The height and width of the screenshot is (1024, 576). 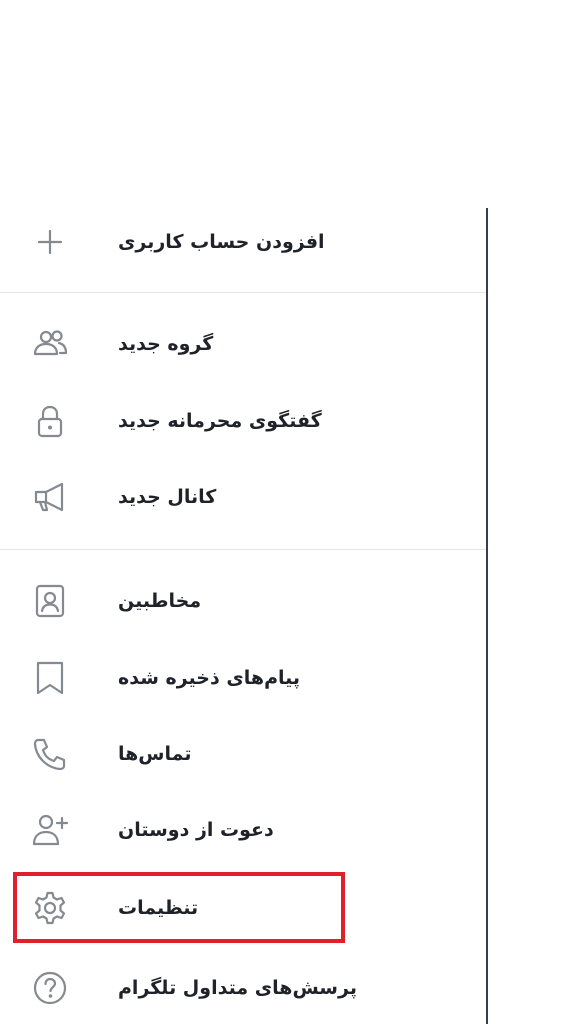 What do you see at coordinates (158, 908) in the screenshot?
I see `menu-item-label: تنظیمات` at bounding box center [158, 908].